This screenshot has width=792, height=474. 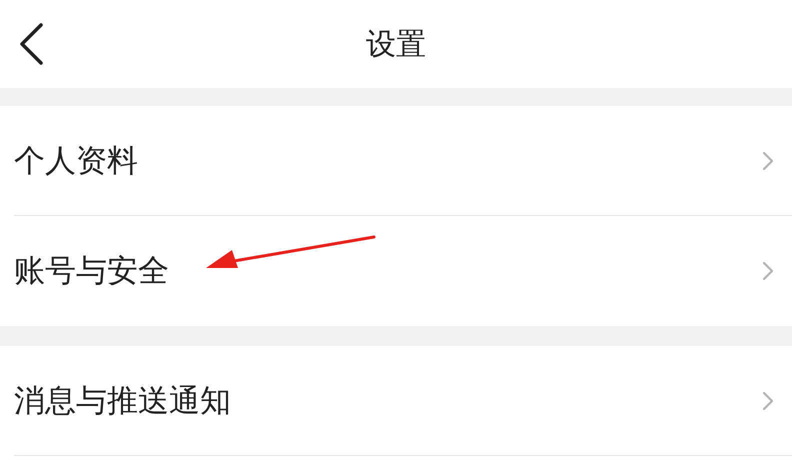 What do you see at coordinates (396, 45) in the screenshot?
I see `page-title: 设置` at bounding box center [396, 45].